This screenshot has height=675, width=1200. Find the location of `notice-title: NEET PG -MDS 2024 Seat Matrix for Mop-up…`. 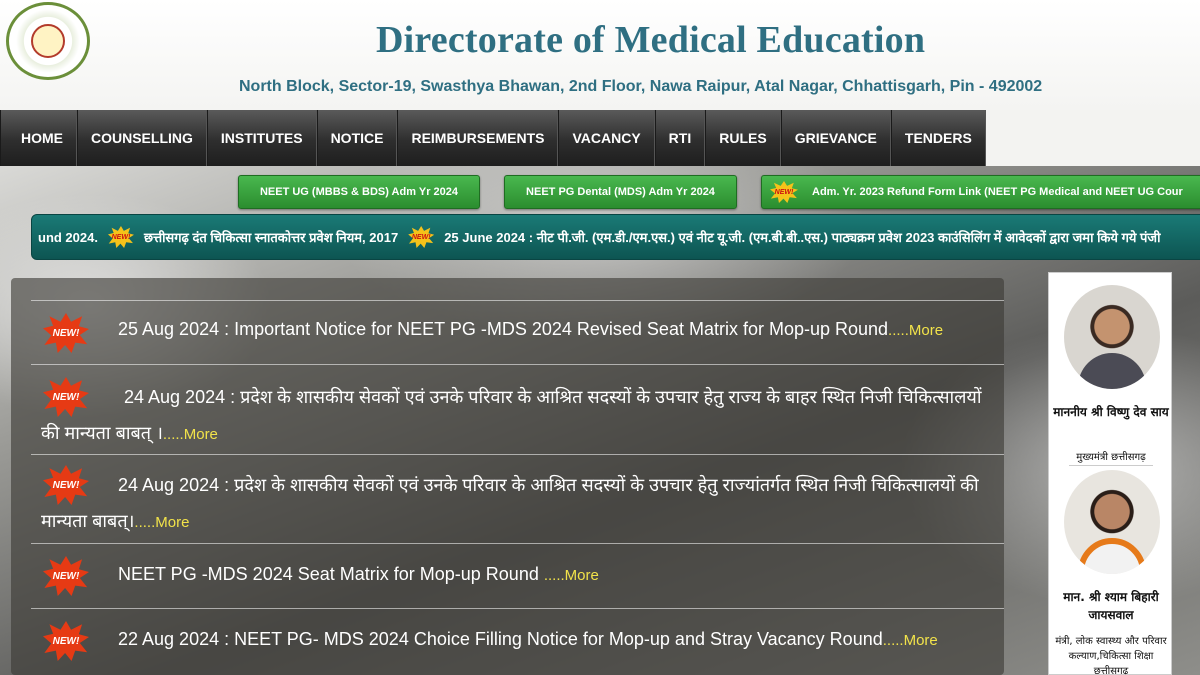

notice-title: NEET PG -MDS 2024 Seat Matrix for Mop-up… is located at coordinates (331, 574).